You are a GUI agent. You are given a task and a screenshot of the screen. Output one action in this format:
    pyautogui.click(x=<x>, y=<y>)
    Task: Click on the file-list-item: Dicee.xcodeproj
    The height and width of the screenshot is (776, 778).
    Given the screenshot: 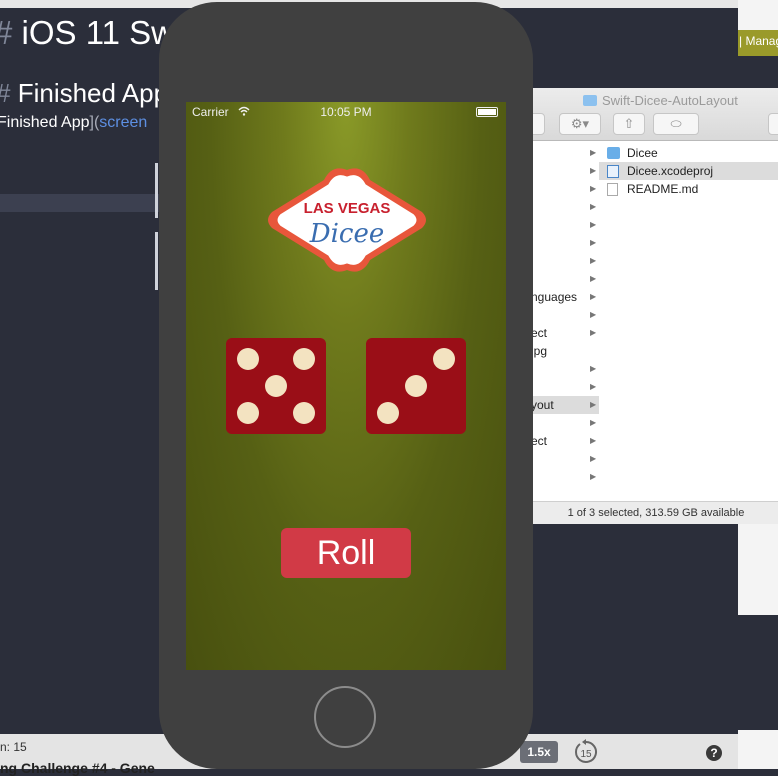 What is the action you would take?
    pyautogui.click(x=688, y=171)
    